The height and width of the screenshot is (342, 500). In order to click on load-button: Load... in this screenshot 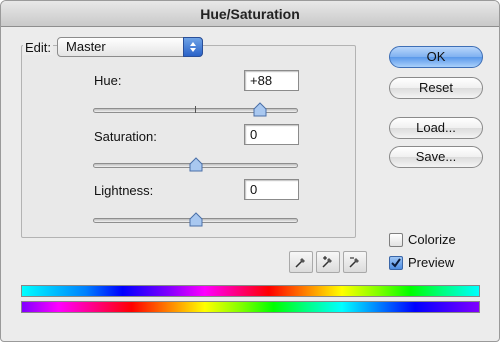, I will do `click(436, 128)`.